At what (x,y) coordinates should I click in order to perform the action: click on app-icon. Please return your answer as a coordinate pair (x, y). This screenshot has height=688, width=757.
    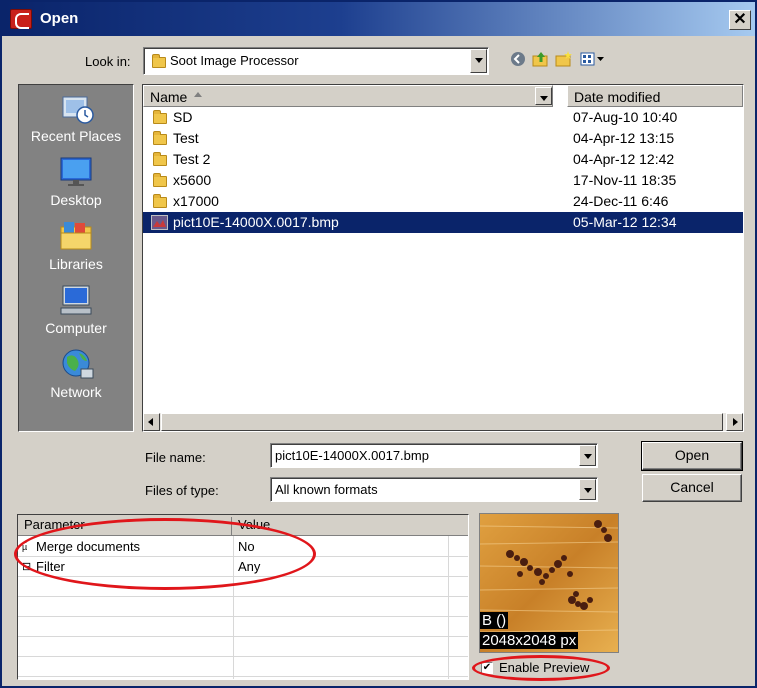
    Looking at the image, I should click on (21, 19).